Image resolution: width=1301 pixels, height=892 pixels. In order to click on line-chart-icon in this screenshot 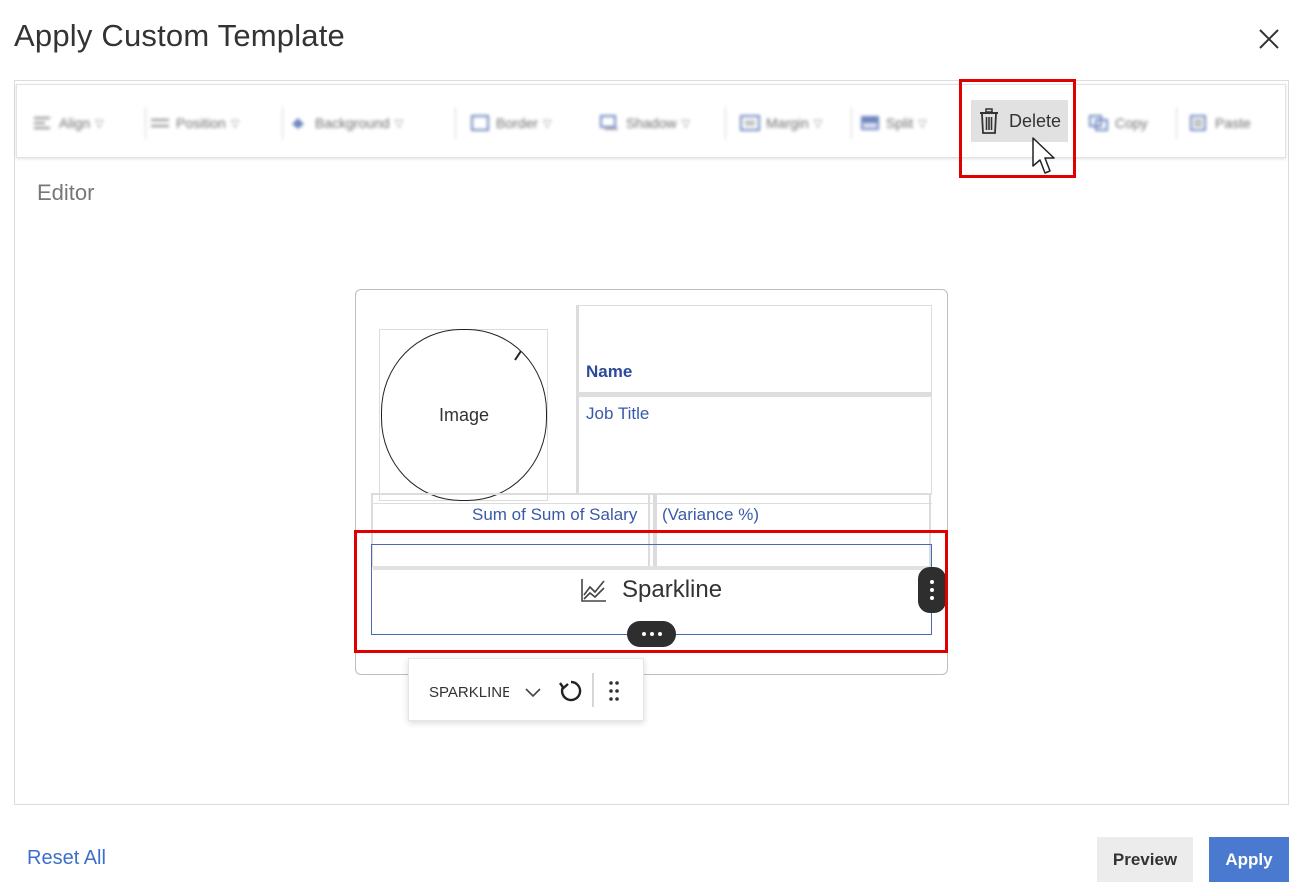, I will do `click(593, 590)`.